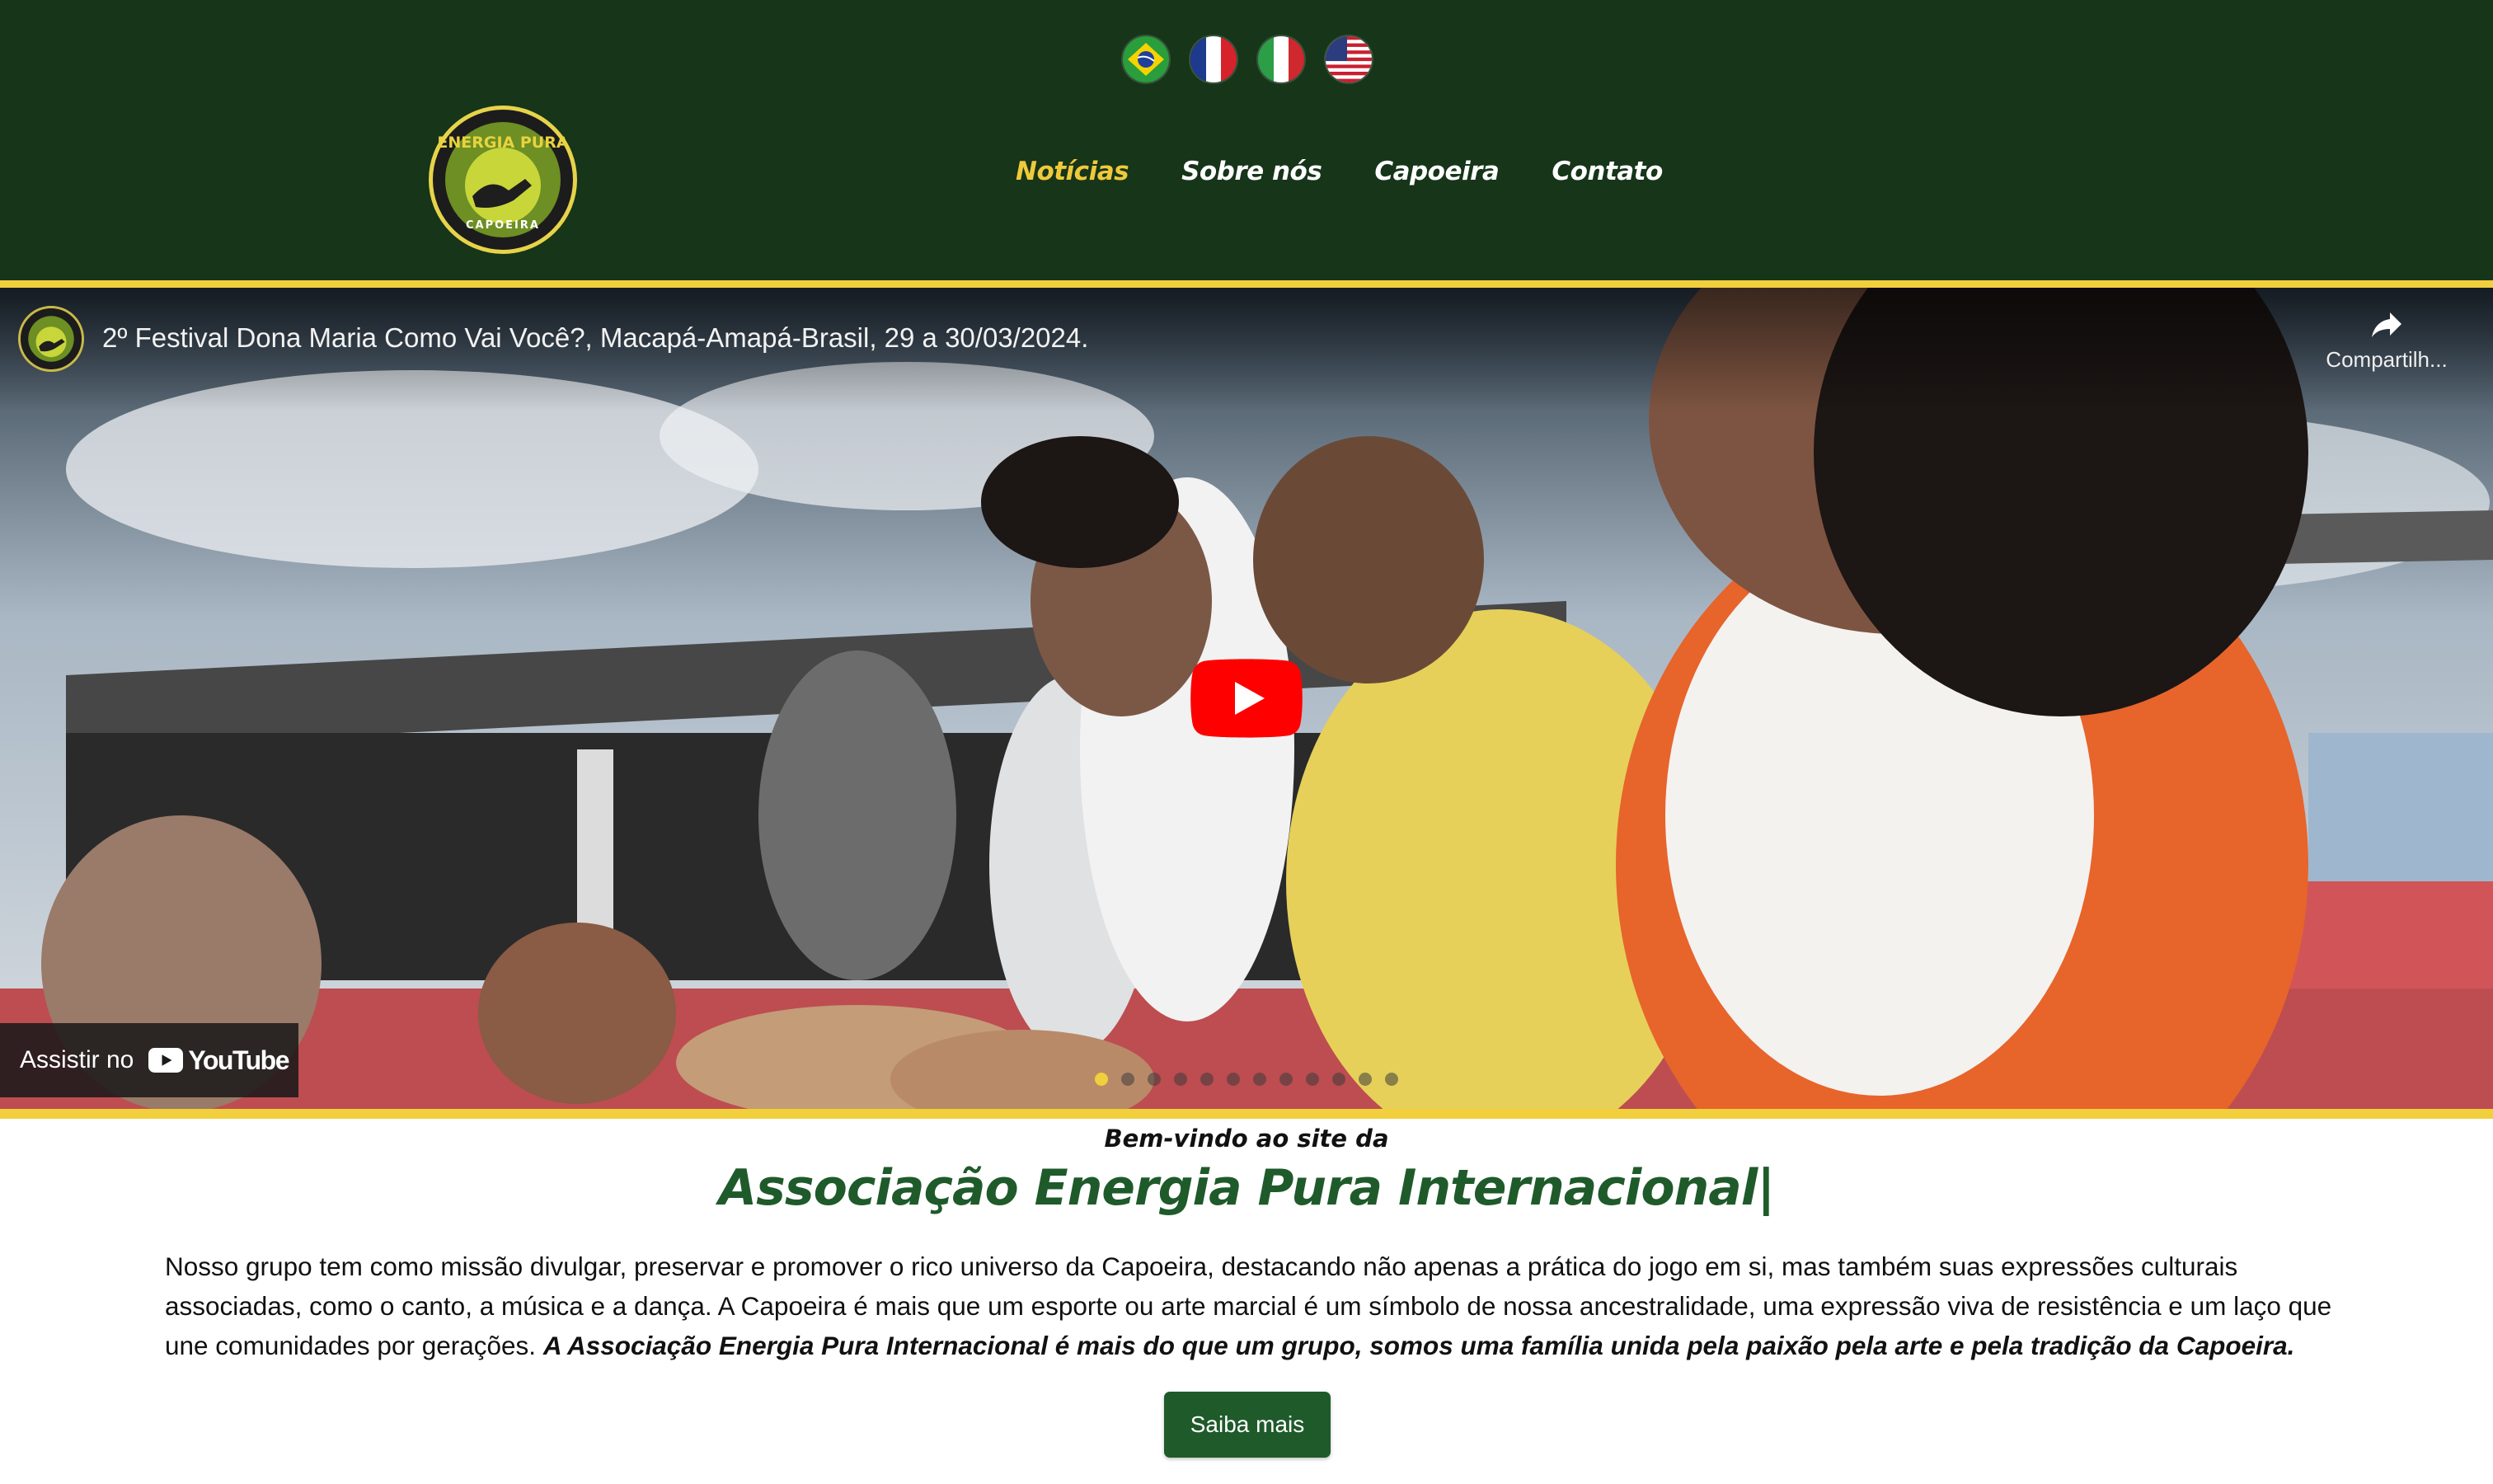  I want to click on logo-bottom-text: CAPOEIRA, so click(503, 226).